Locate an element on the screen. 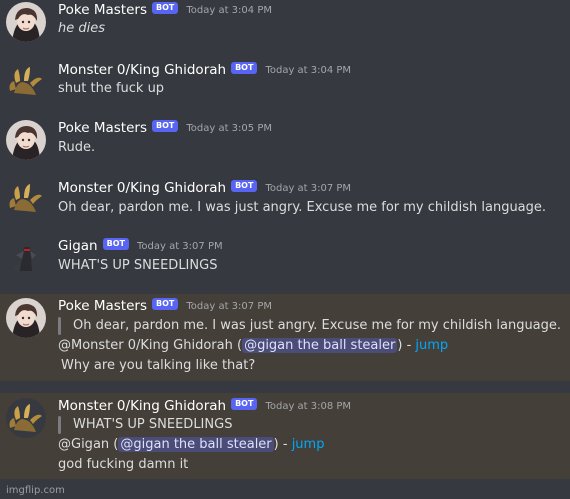 This screenshot has height=499, width=570. message-text: Why are you talking like that? is located at coordinates (158, 365).